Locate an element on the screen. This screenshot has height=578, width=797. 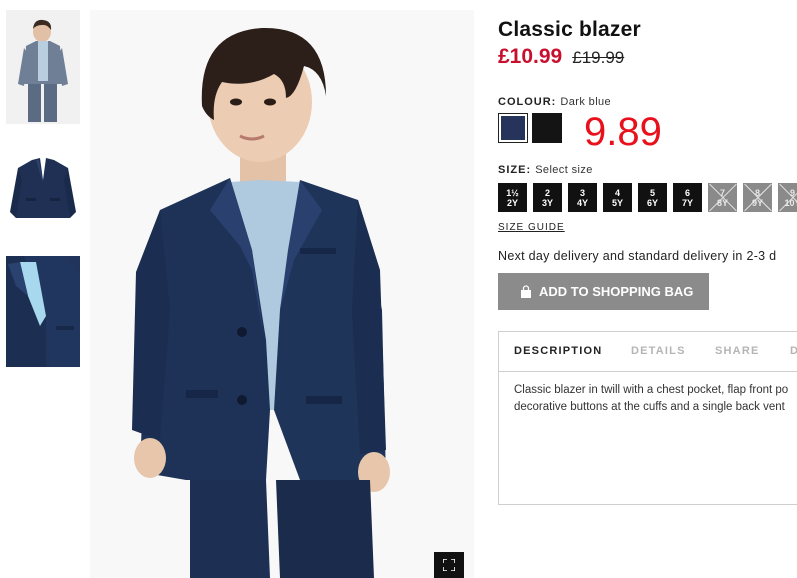
product-title: Classic blazer is located at coordinates (569, 29).